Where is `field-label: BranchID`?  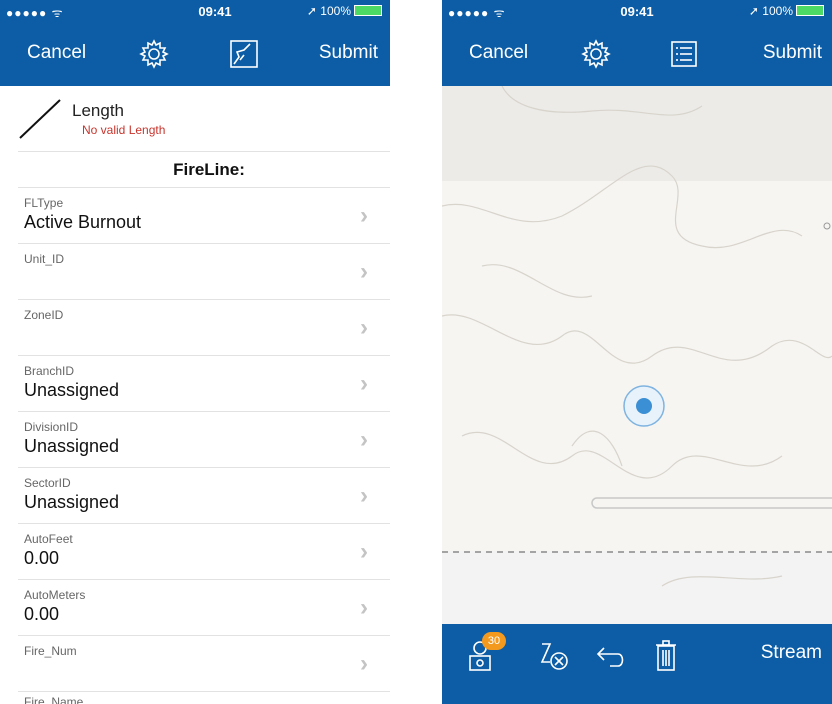 field-label: BranchID is located at coordinates (49, 371).